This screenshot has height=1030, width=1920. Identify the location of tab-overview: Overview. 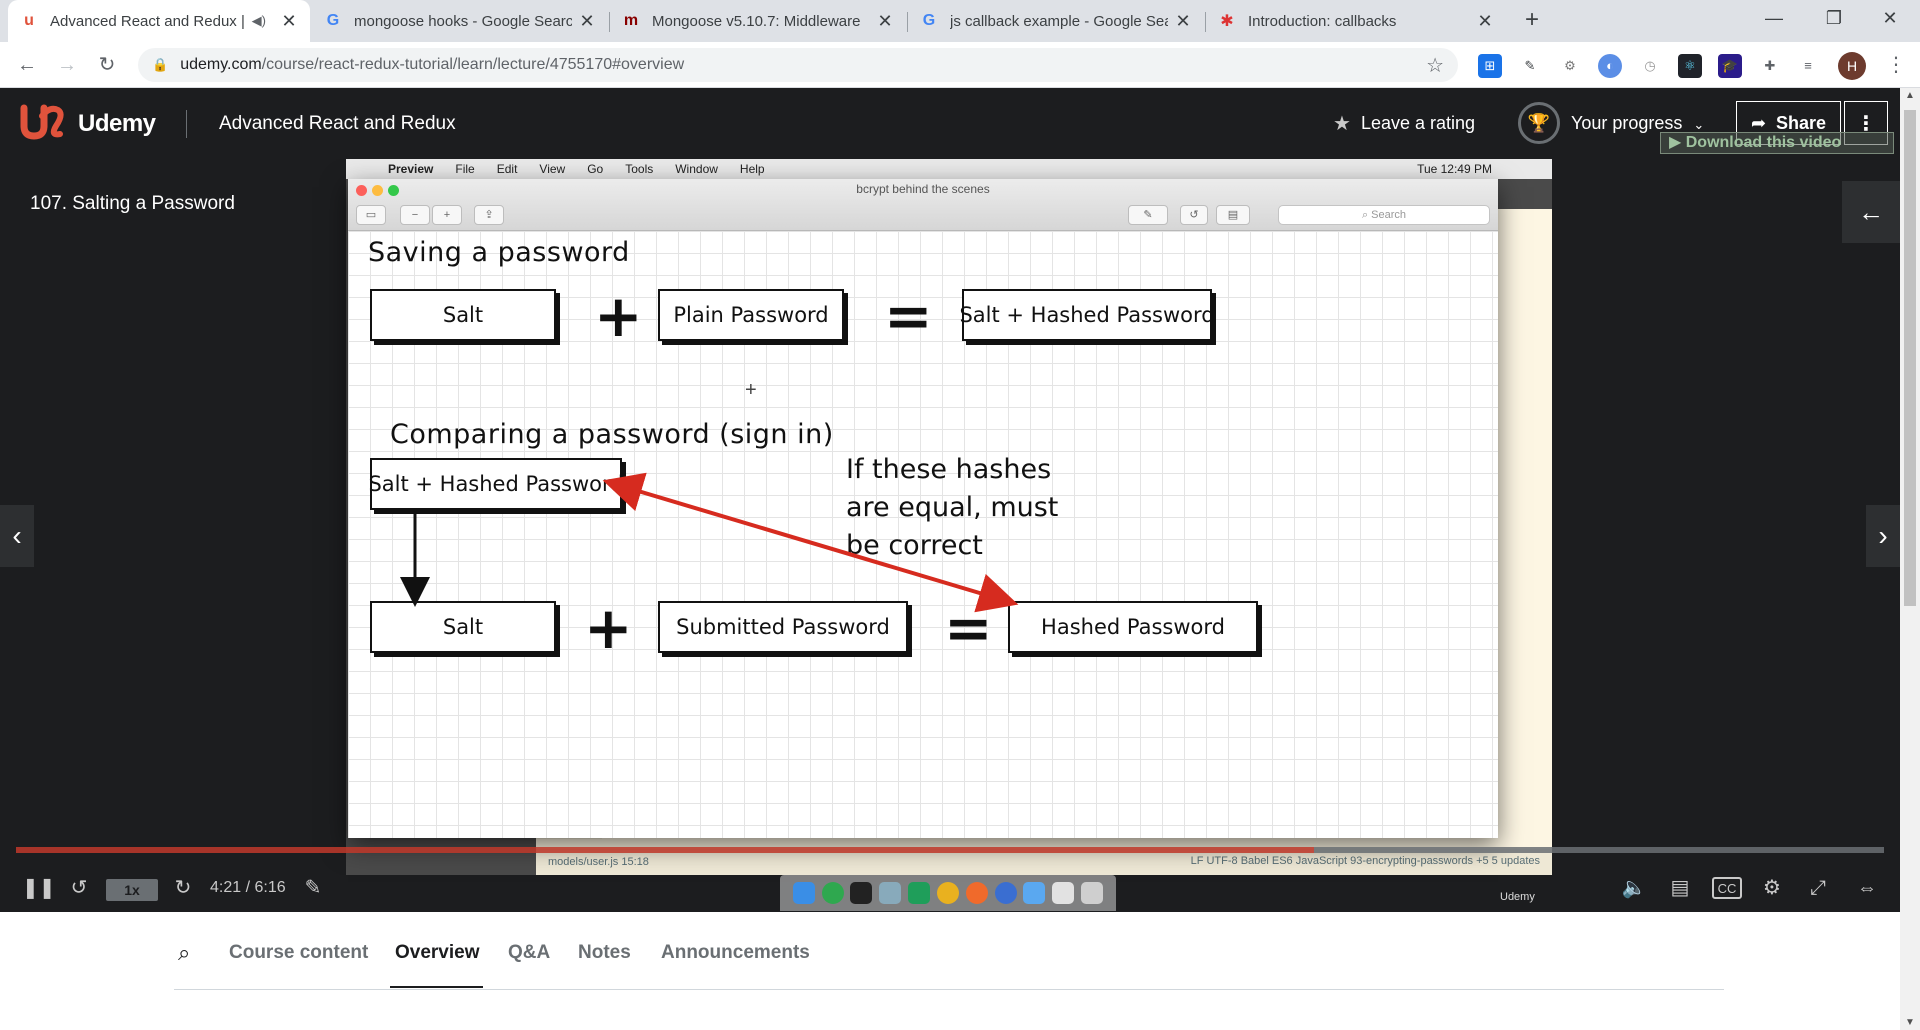
(437, 953).